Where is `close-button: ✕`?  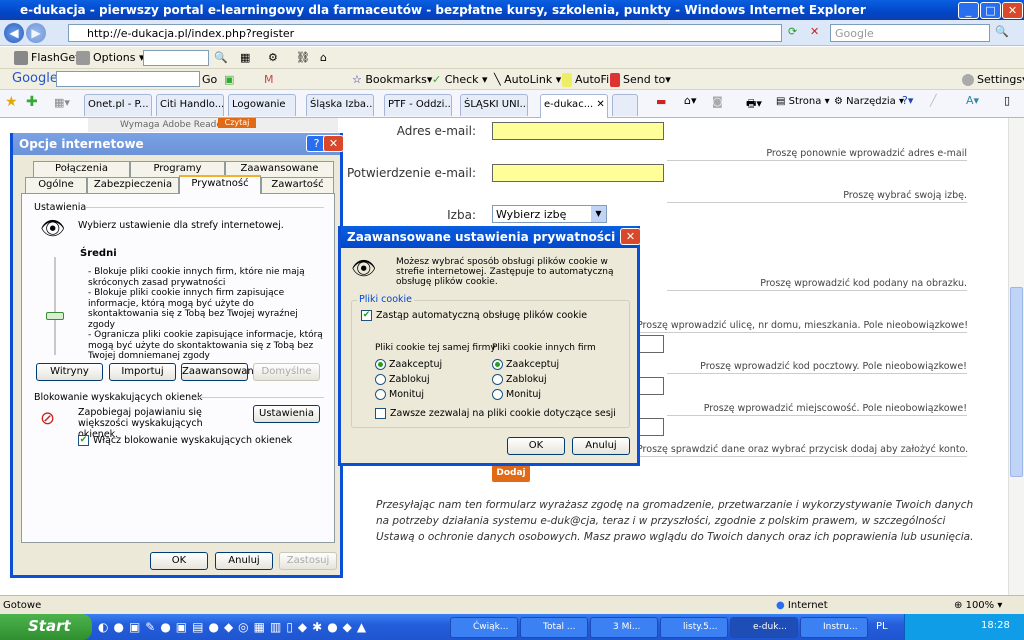
close-button: ✕ is located at coordinates (1012, 10).